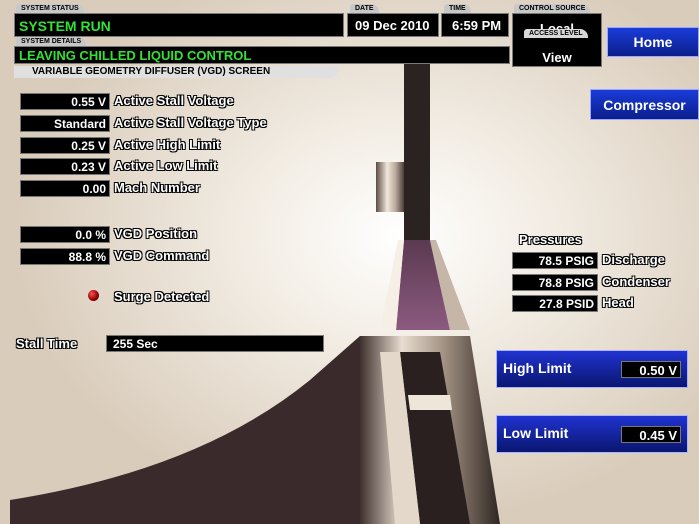  I want to click on date-box: 09 Dec 2010, so click(393, 25).